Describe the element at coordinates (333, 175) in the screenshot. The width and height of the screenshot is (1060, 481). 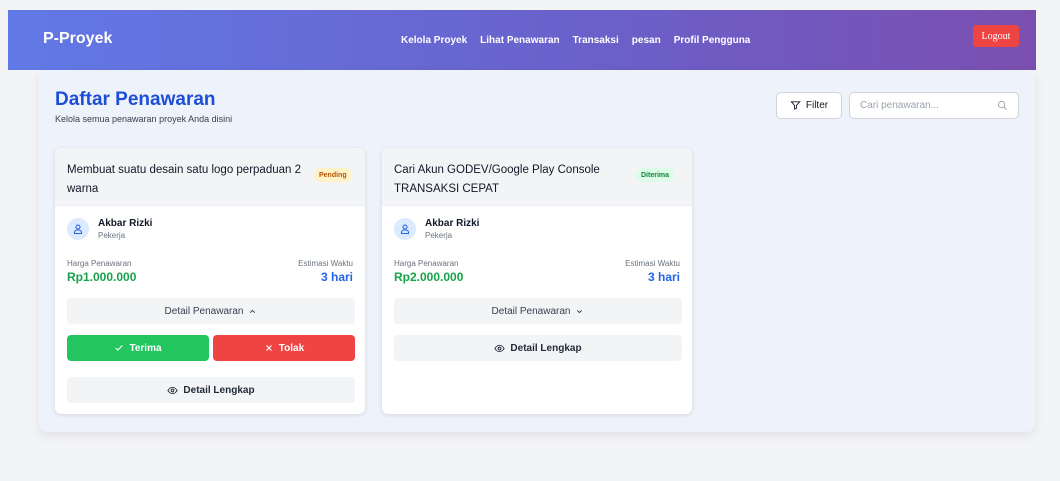
I see `status-badge: Pending` at that location.